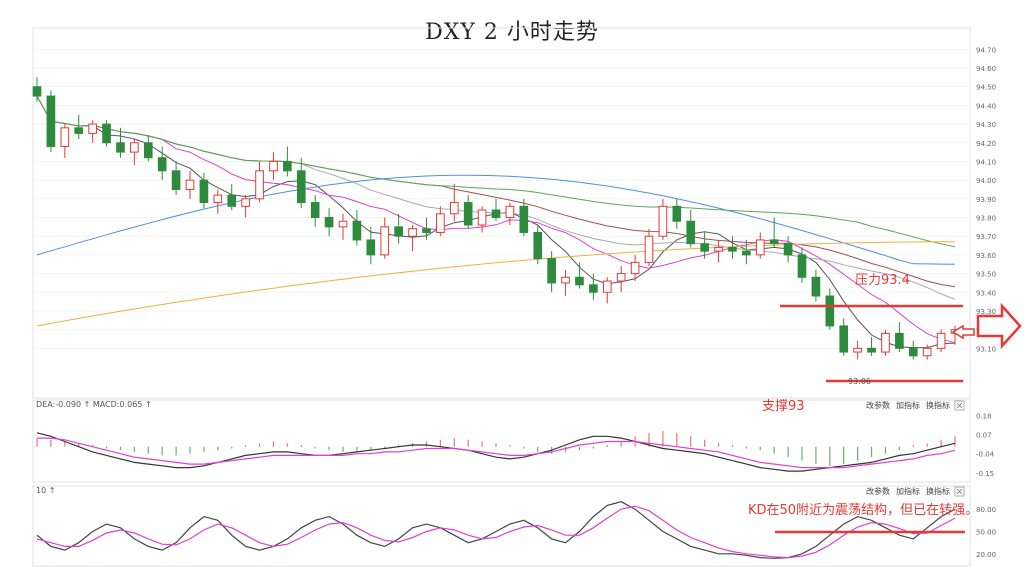 The height and width of the screenshot is (567, 1024). I want to click on macd-params-button: 改参数, so click(878, 405).